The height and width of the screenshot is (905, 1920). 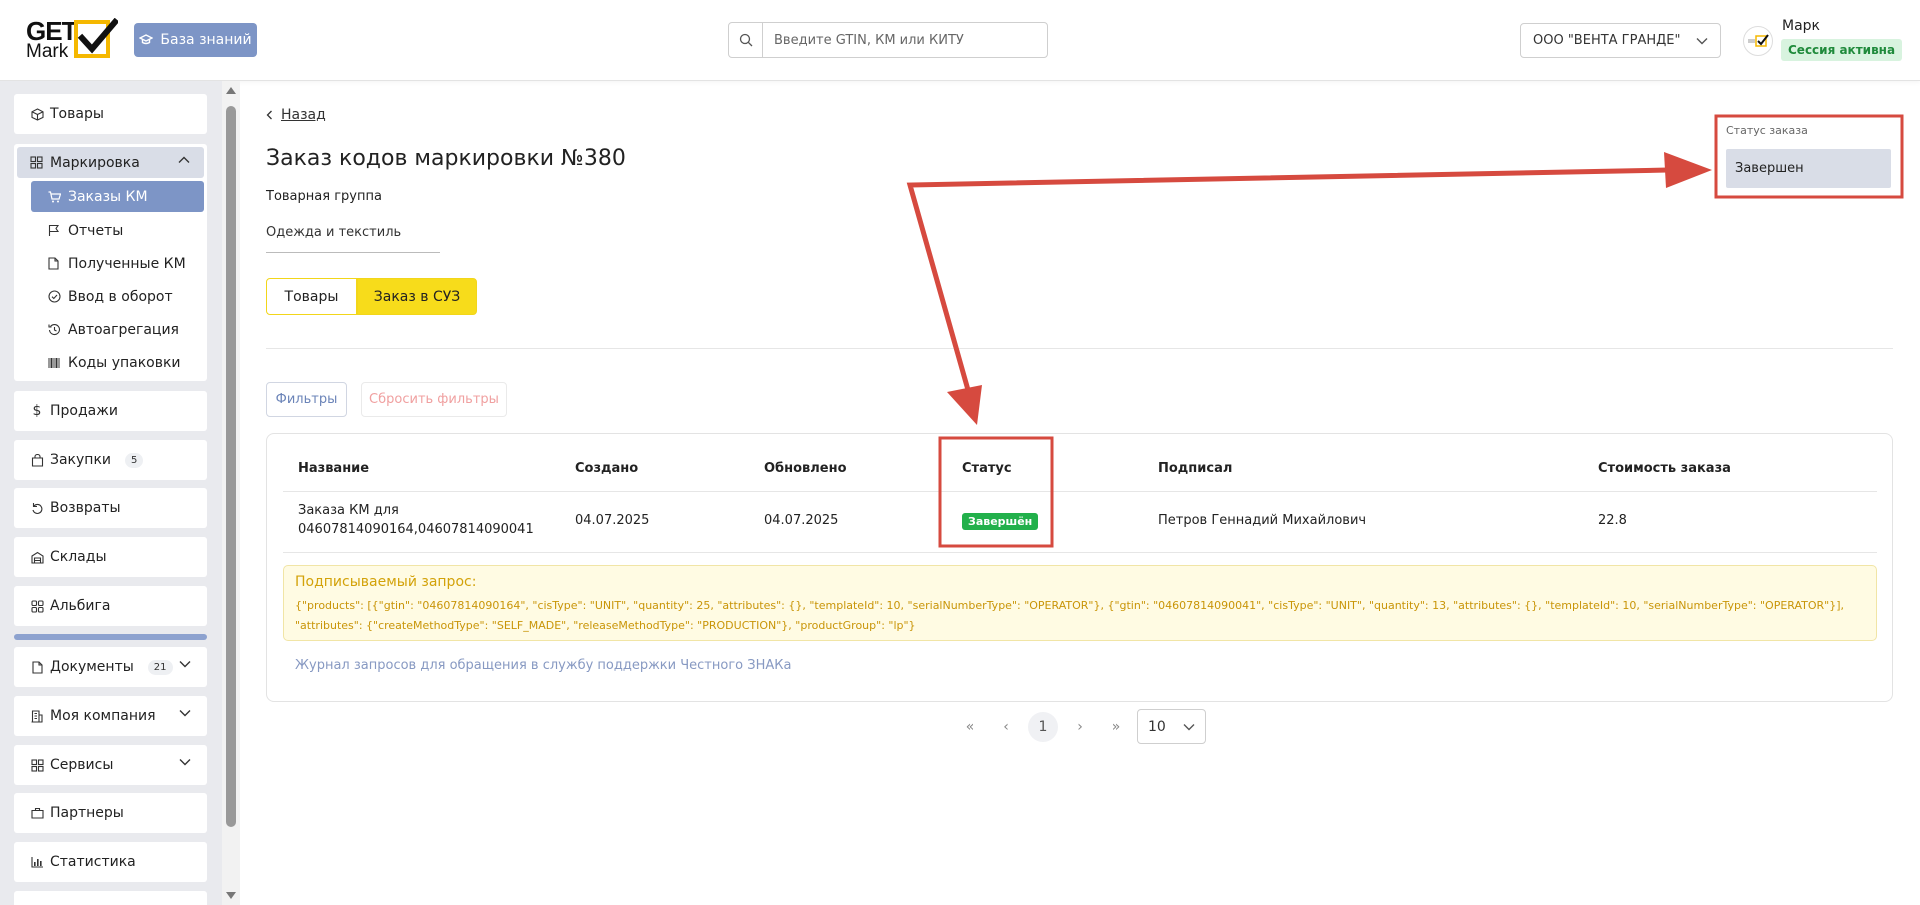 What do you see at coordinates (110, 114) in the screenshot?
I see `sidebar-item-goods: Товары` at bounding box center [110, 114].